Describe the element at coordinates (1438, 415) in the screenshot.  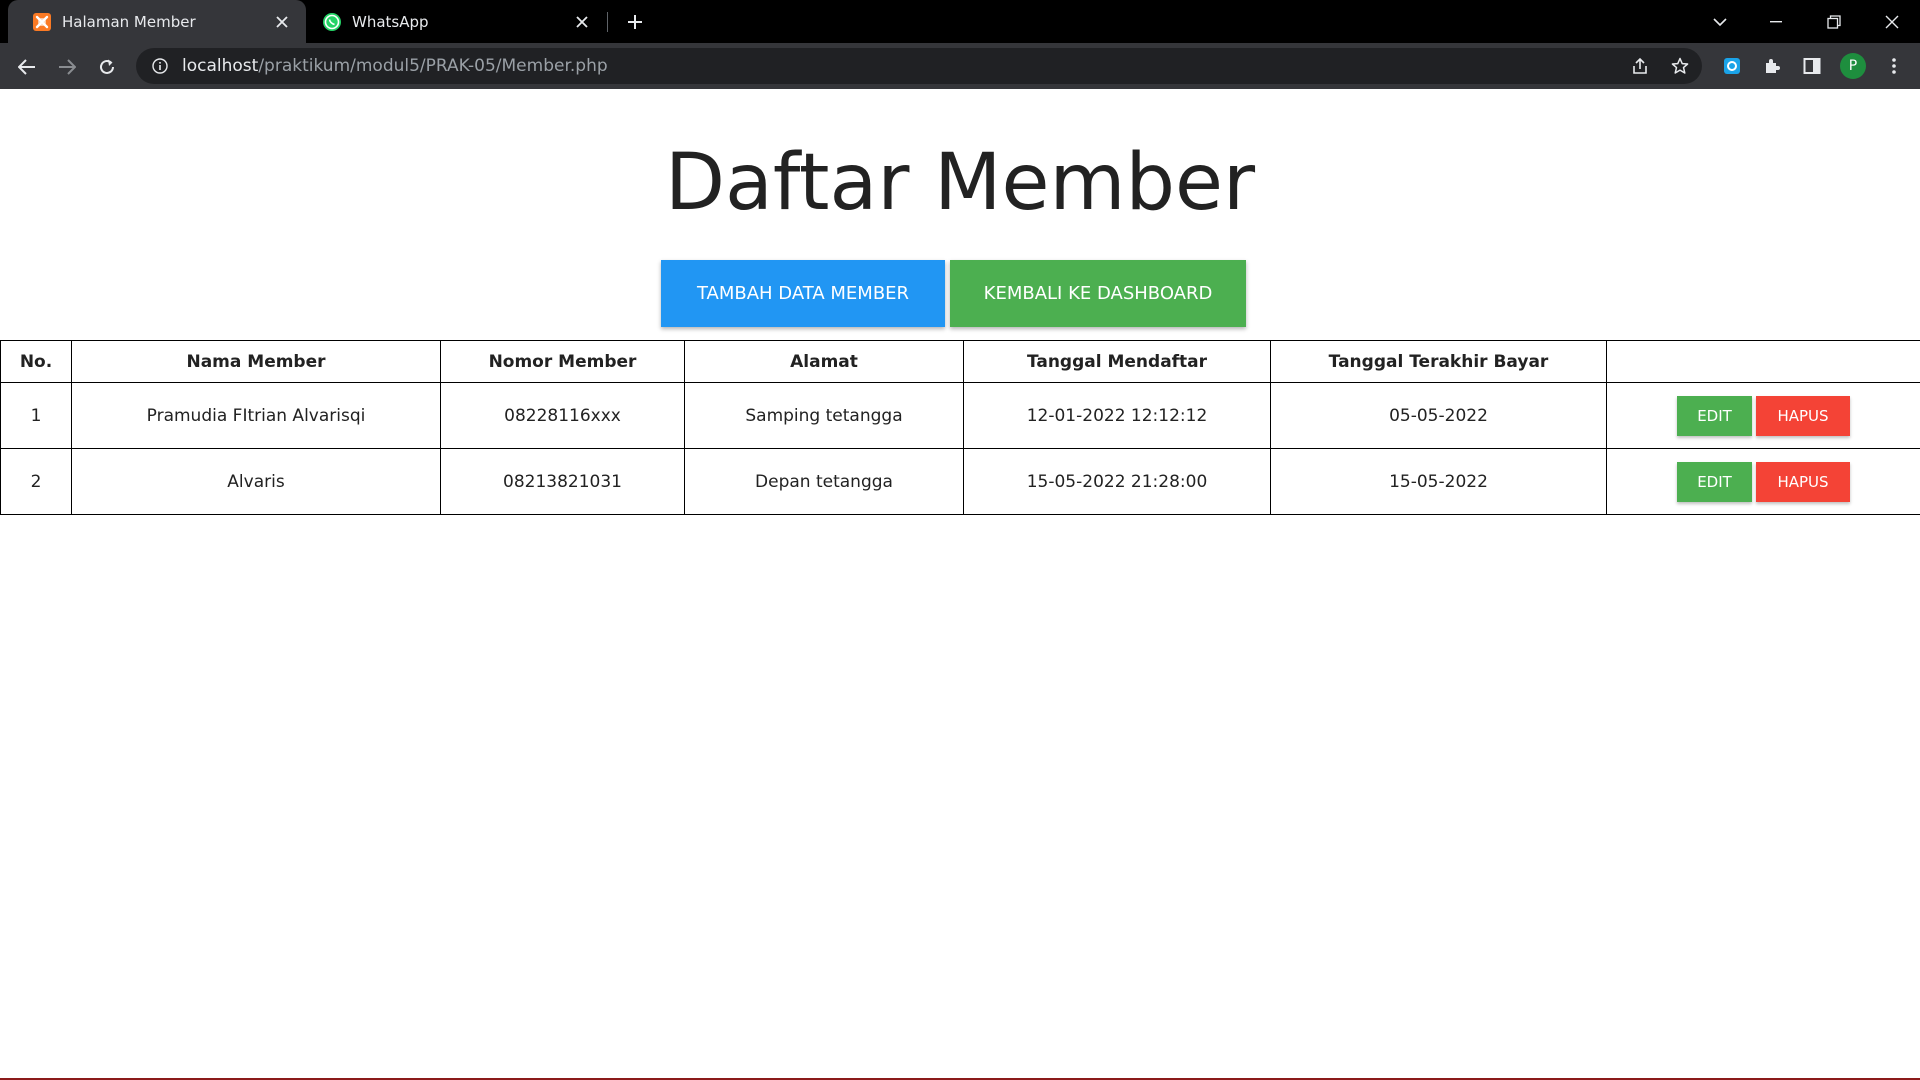
I see `cell-tanggal-bayar: 05-05-2022` at that location.